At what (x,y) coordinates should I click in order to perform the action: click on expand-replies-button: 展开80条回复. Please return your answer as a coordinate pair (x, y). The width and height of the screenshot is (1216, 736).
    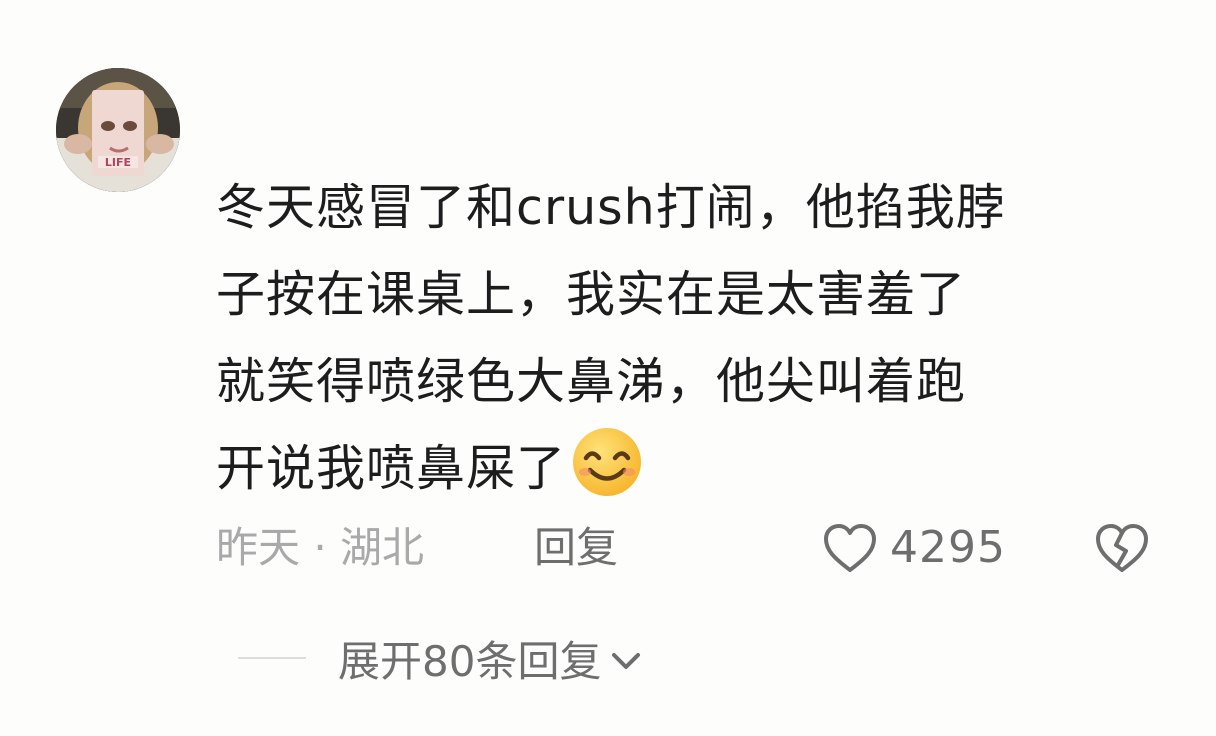
    Looking at the image, I should click on (469, 658).